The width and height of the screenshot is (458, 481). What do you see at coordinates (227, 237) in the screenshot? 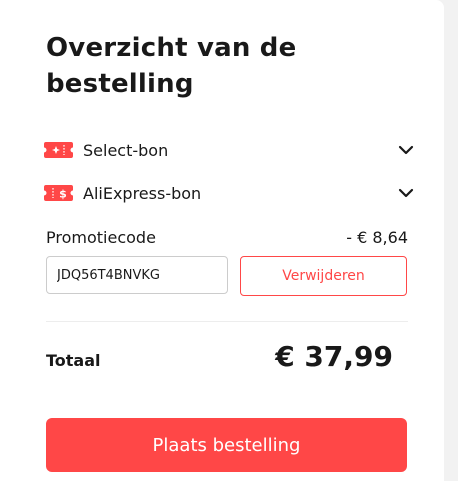
I see `promo-code-row: Promotiecode - € 8,64` at bounding box center [227, 237].